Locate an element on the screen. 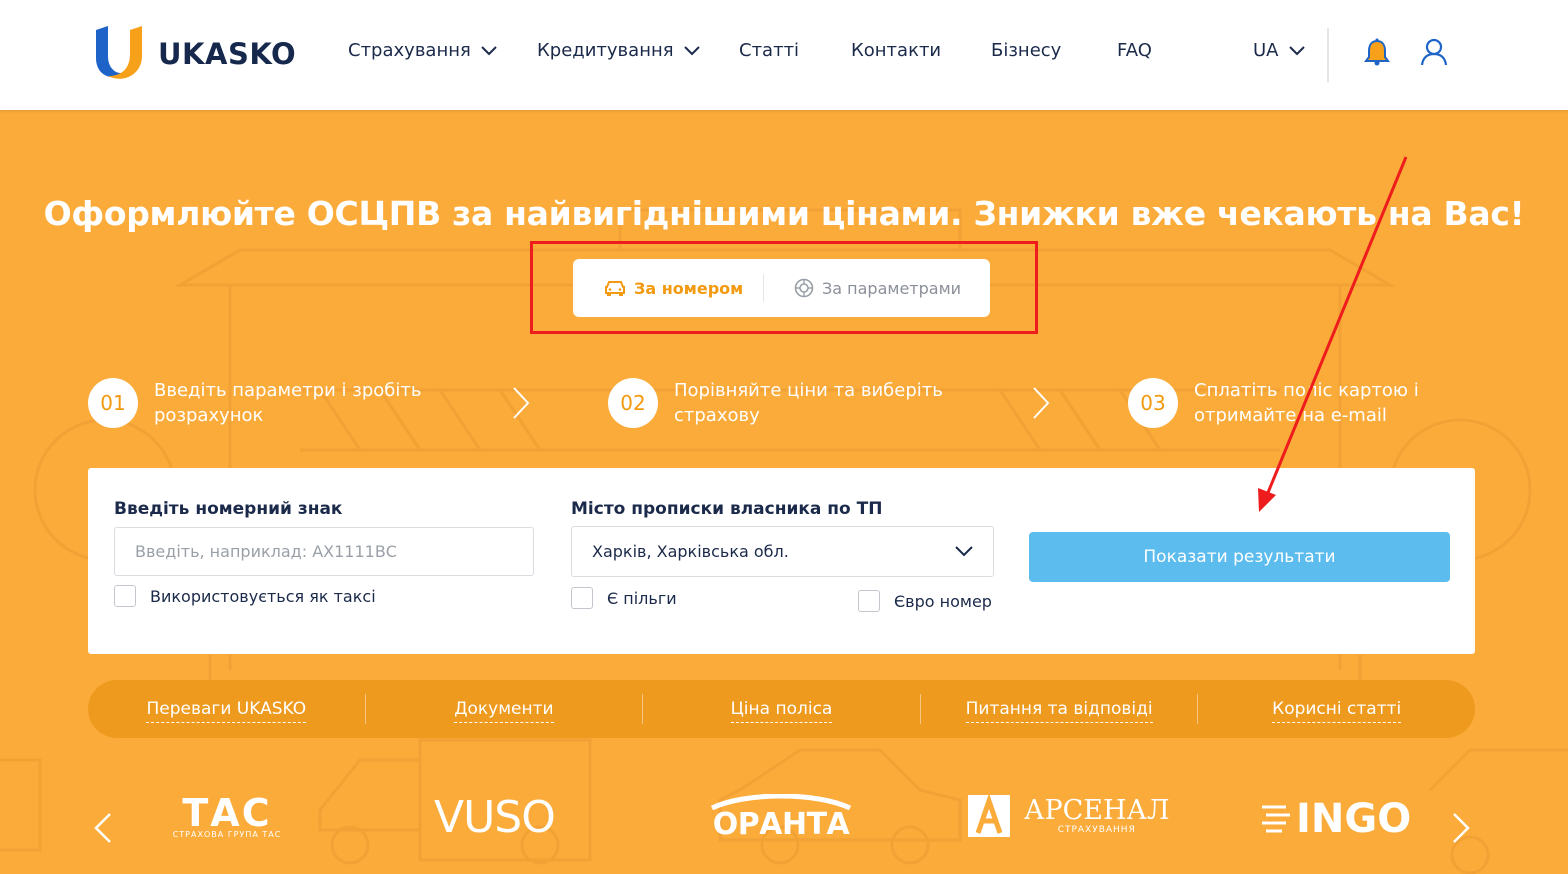 The height and width of the screenshot is (874, 1568). info-link-faq: Питання та відповіді is located at coordinates (1059, 711).